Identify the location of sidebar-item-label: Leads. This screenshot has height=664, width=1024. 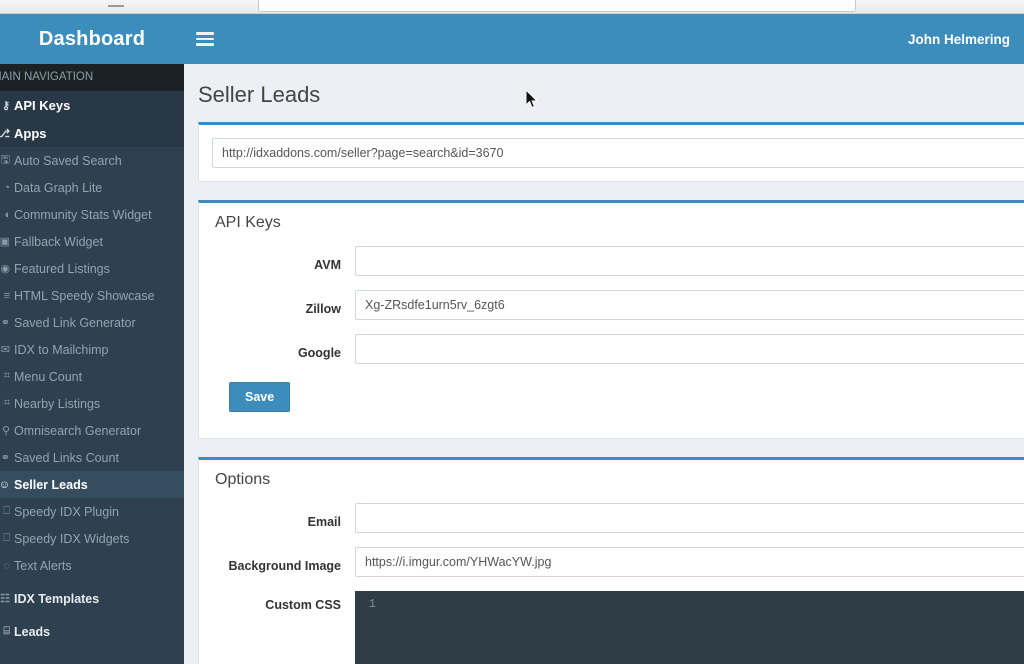
(32, 631).